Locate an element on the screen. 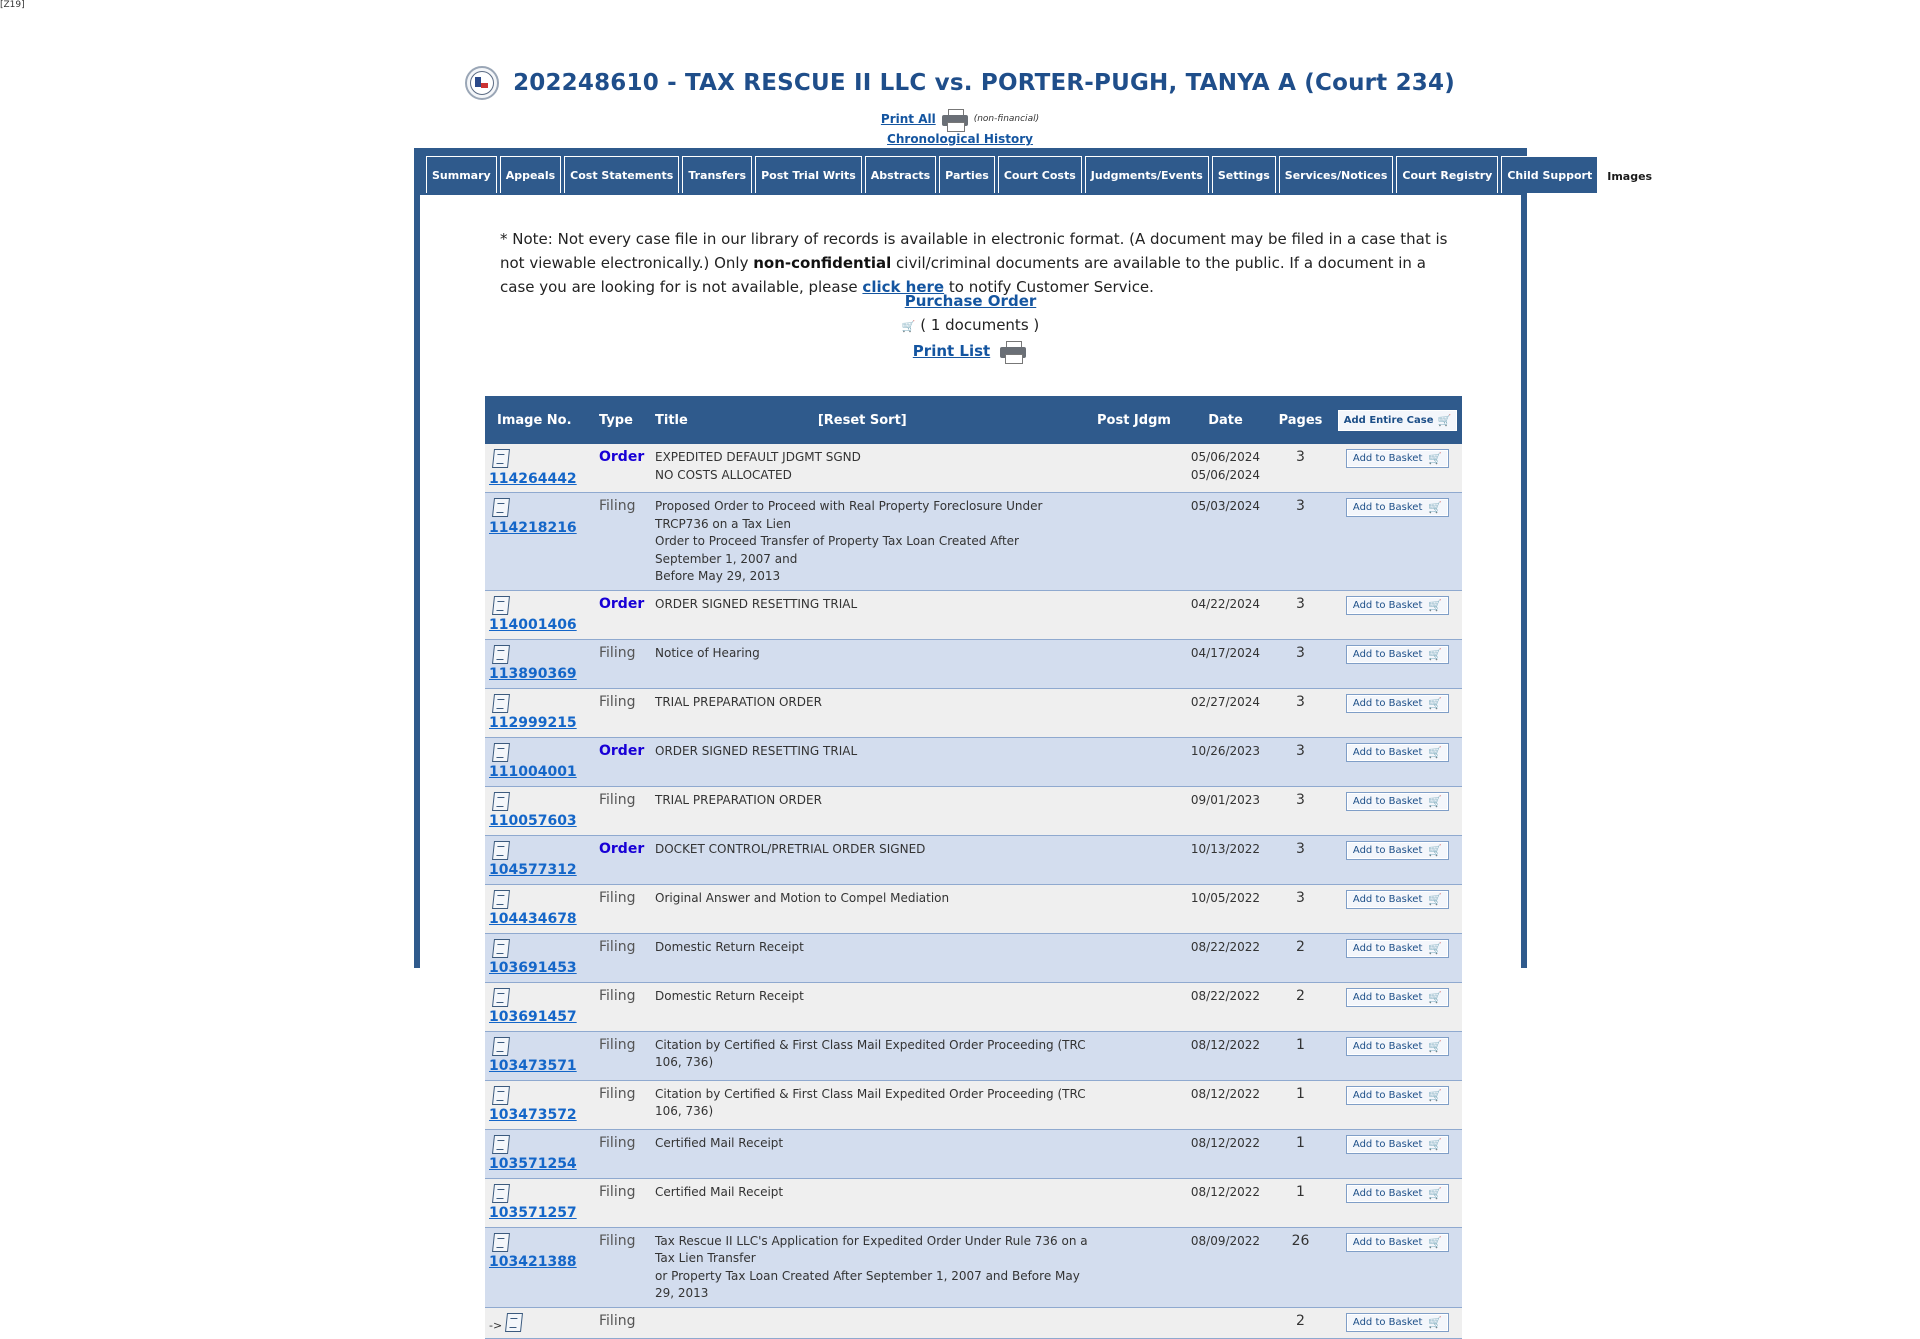 Image resolution: width=1920 pixels, height=1339 pixels. pages-header: Pages is located at coordinates (1300, 420).